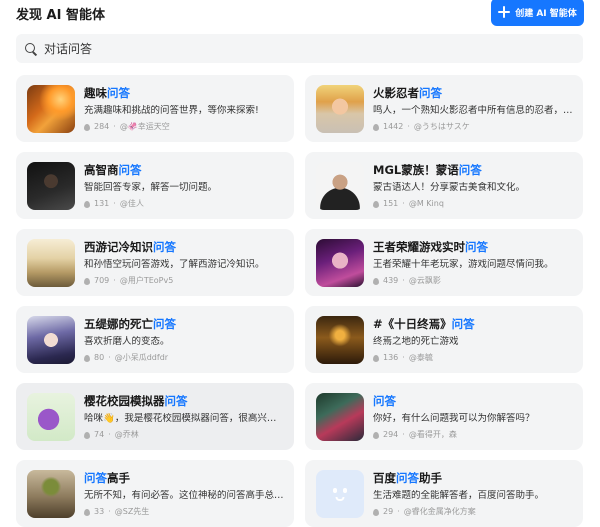  What do you see at coordinates (473, 204) in the screenshot?
I see `agent-meta: 151 · @M Kinq` at bounding box center [473, 204].